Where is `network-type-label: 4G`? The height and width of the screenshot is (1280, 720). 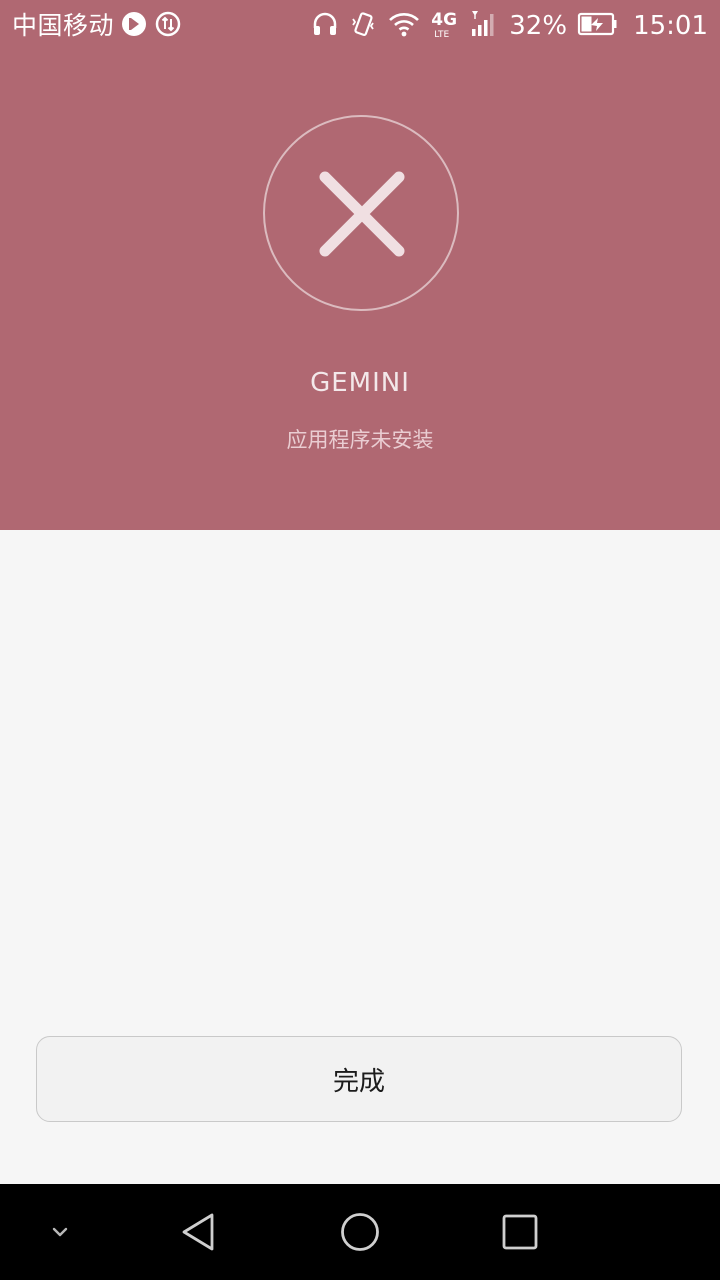 network-type-label: 4G is located at coordinates (444, 20).